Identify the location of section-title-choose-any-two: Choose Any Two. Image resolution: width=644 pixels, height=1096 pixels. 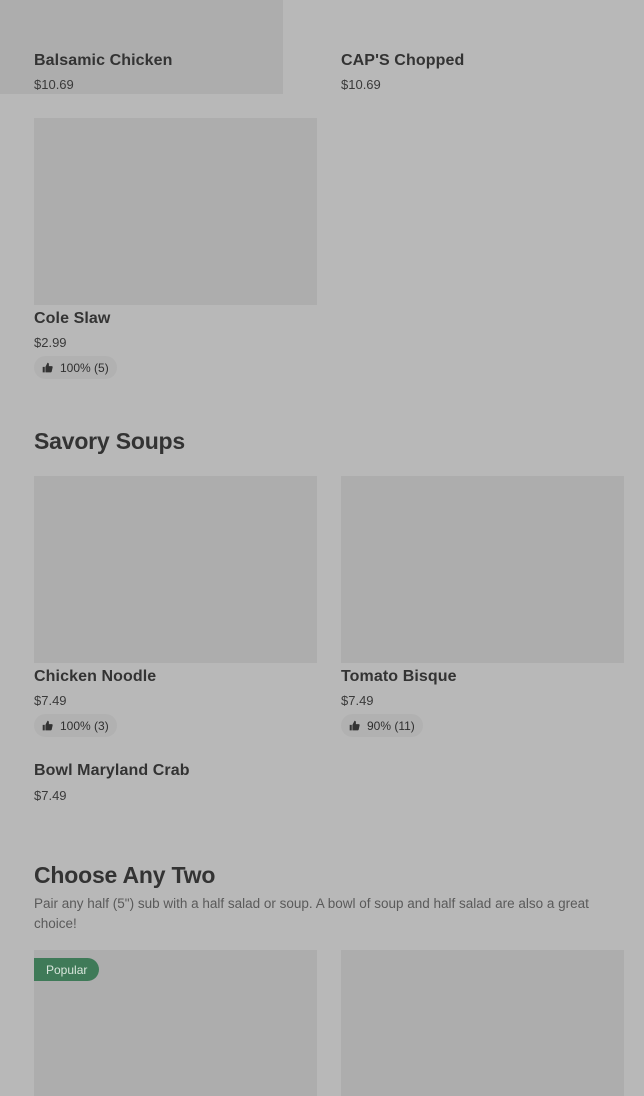
(125, 875).